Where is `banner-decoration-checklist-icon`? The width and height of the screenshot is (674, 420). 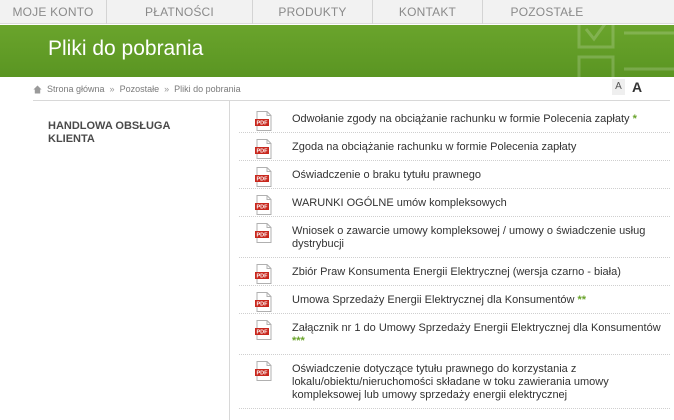 banner-decoration-checklist-icon is located at coordinates (625, 51).